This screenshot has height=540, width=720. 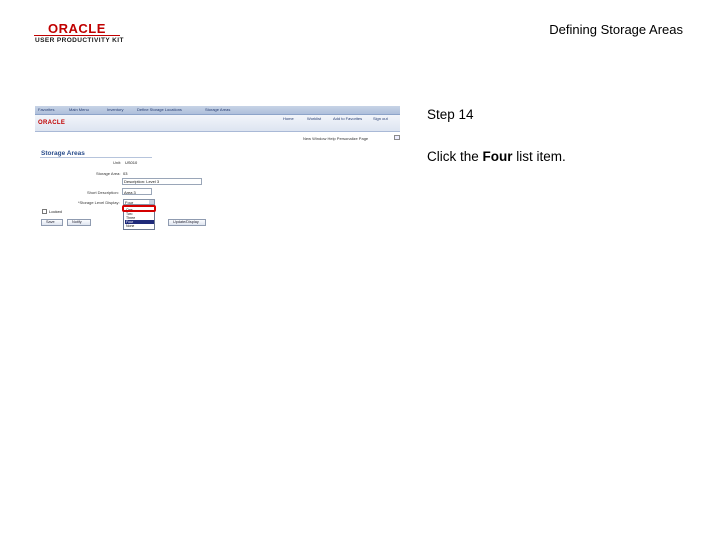 I want to click on instruction-target: Four, so click(x=497, y=156).